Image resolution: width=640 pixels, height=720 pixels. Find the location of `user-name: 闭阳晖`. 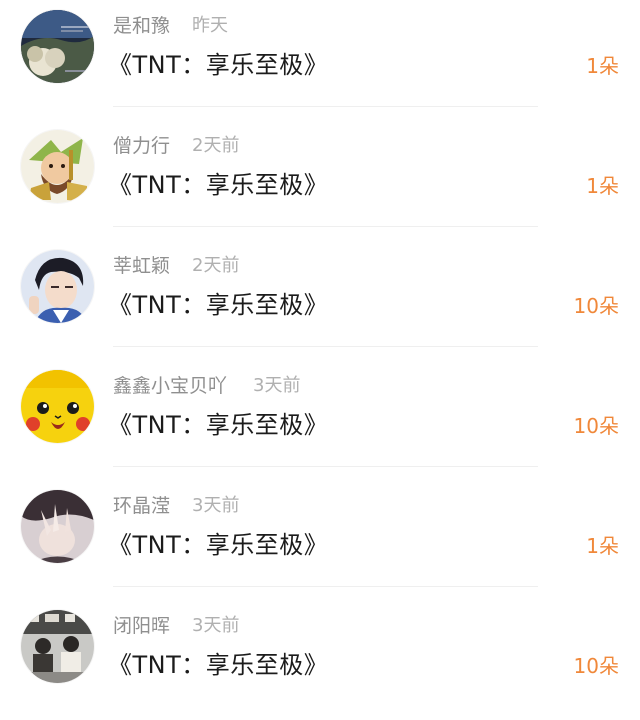

user-name: 闭阳晖 is located at coordinates (141, 626).